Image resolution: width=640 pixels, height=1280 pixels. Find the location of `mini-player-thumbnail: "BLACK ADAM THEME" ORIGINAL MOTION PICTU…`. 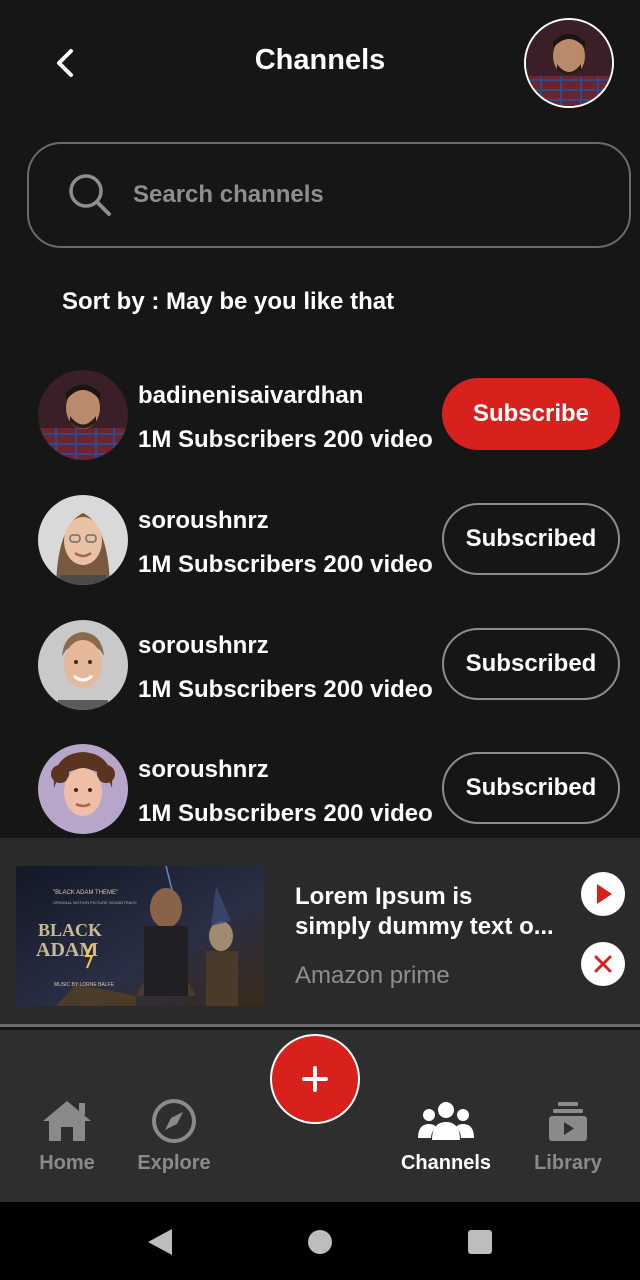

mini-player-thumbnail: "BLACK ADAM THEME" ORIGINAL MOTION PICTU… is located at coordinates (140, 936).